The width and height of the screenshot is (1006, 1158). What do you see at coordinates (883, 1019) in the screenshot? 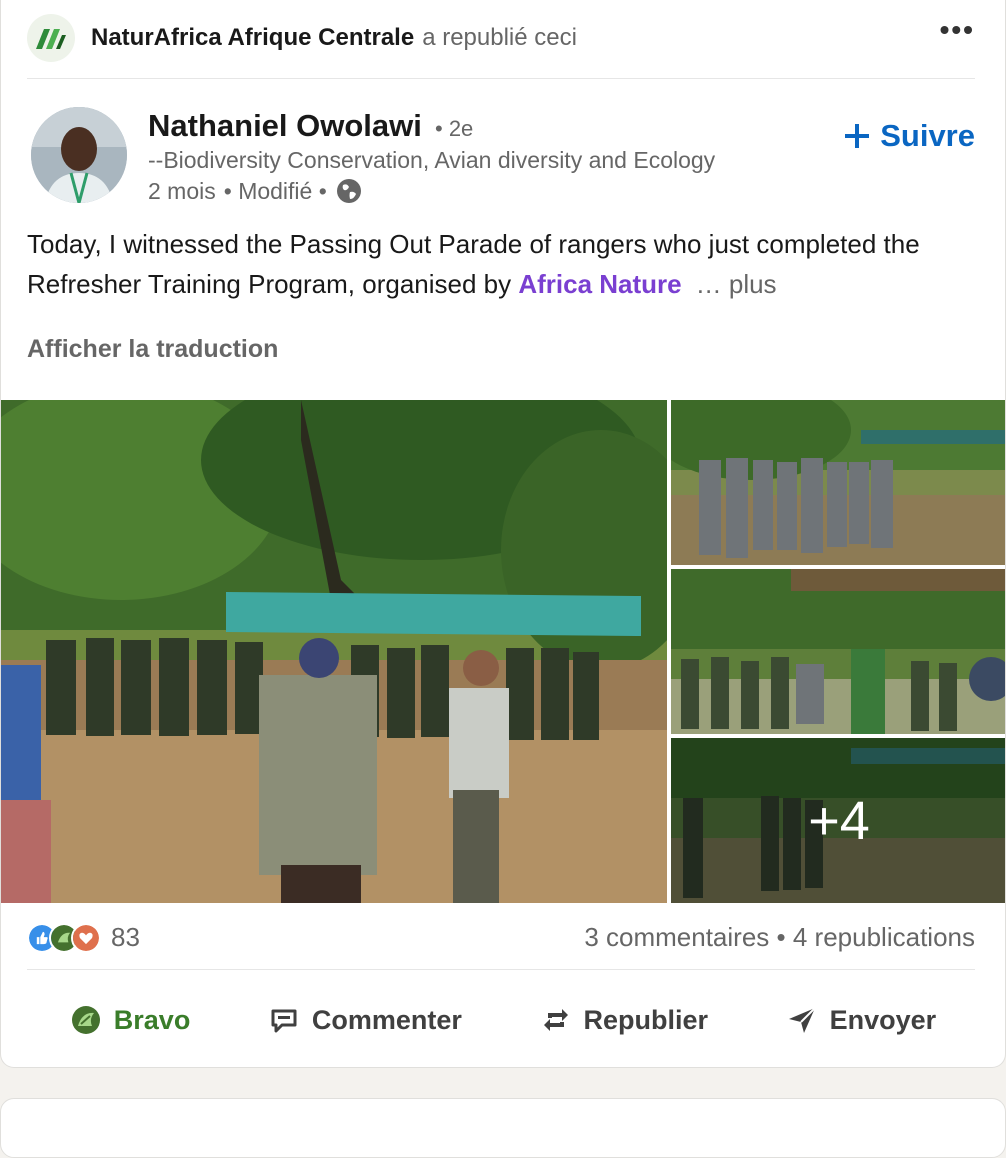
I see `send-label: Envoyer` at bounding box center [883, 1019].